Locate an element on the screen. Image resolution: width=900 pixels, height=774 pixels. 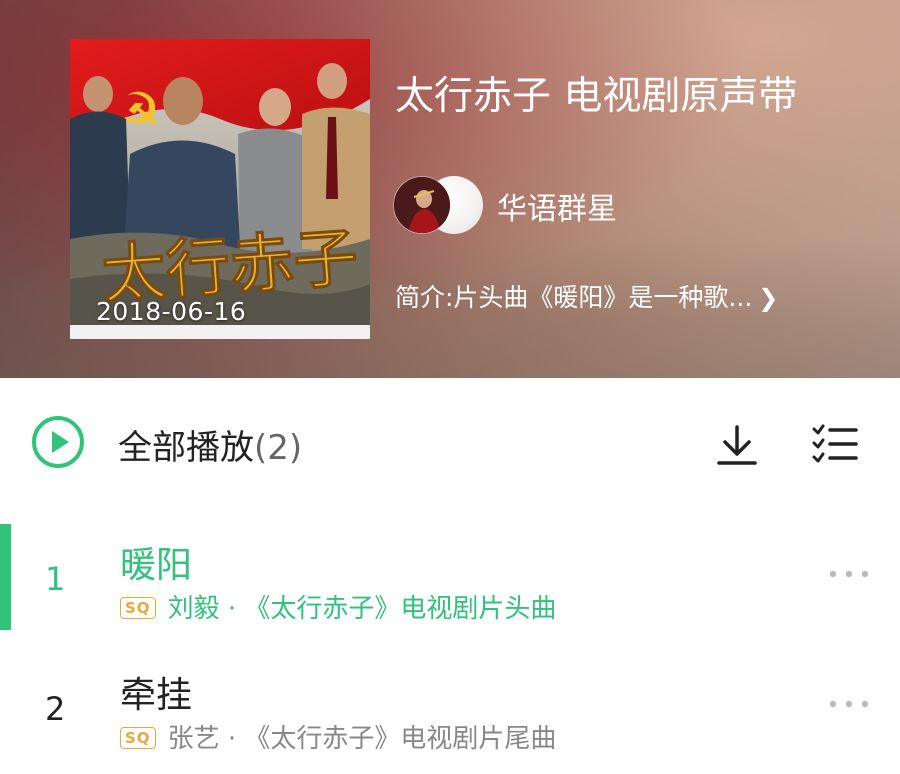
track-title: 暖阳 is located at coordinates (156, 565).